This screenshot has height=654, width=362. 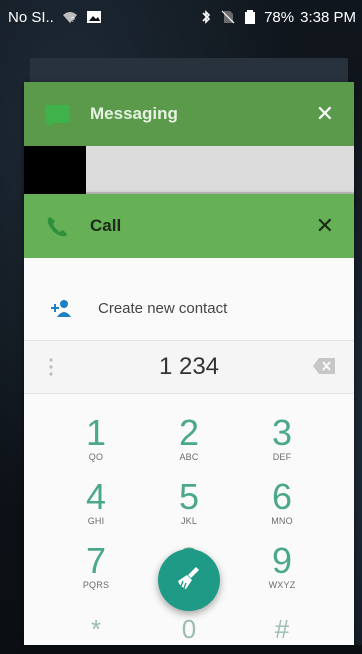 I want to click on clock: 3:38 PM, so click(x=328, y=17).